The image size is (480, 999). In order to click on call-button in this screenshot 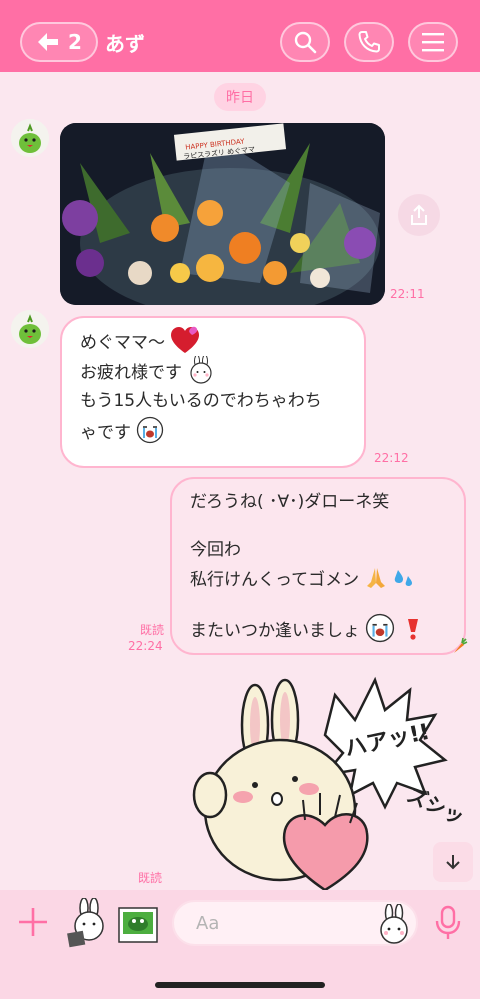, I will do `click(369, 42)`.